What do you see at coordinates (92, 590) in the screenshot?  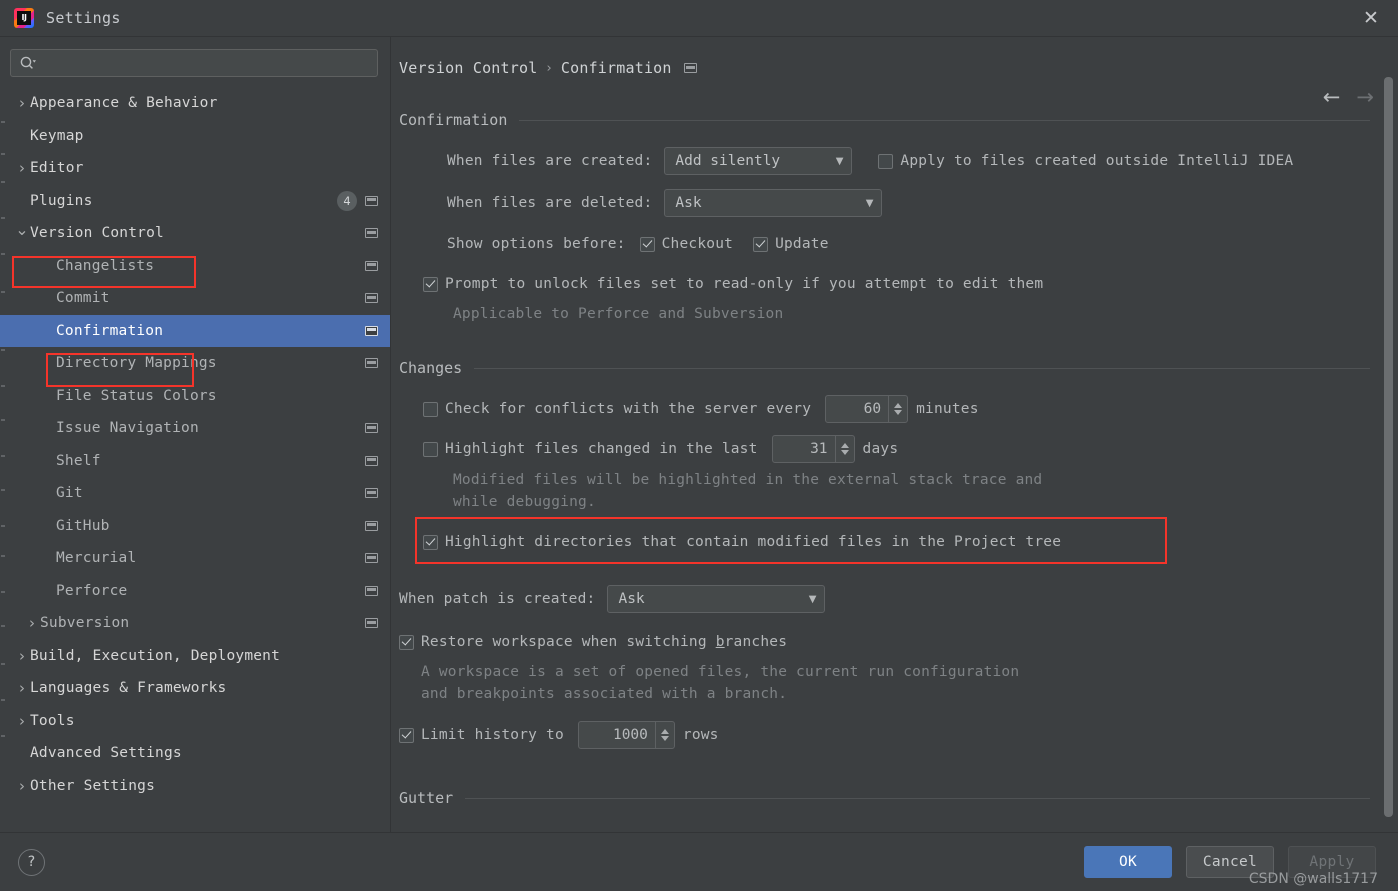 I see `sidebar-item-label: Perforce` at bounding box center [92, 590].